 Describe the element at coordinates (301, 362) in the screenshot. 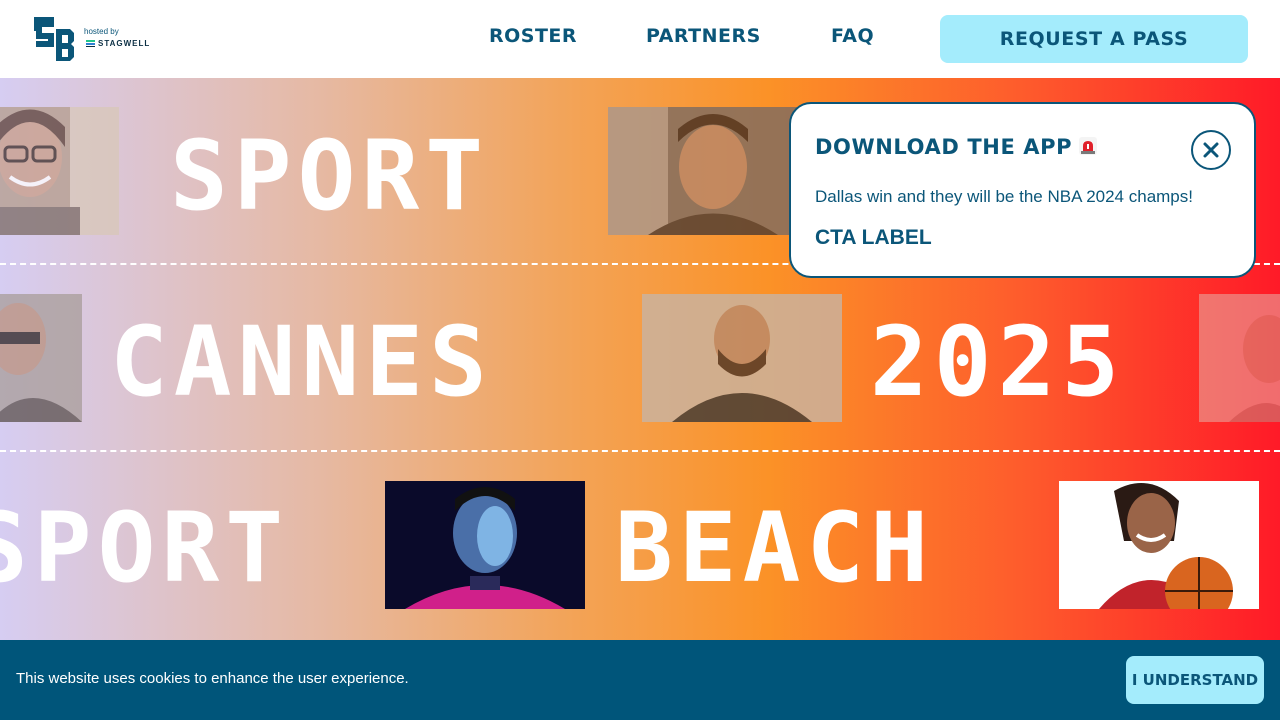

I see `hero-word-cannes: CANNES` at that location.